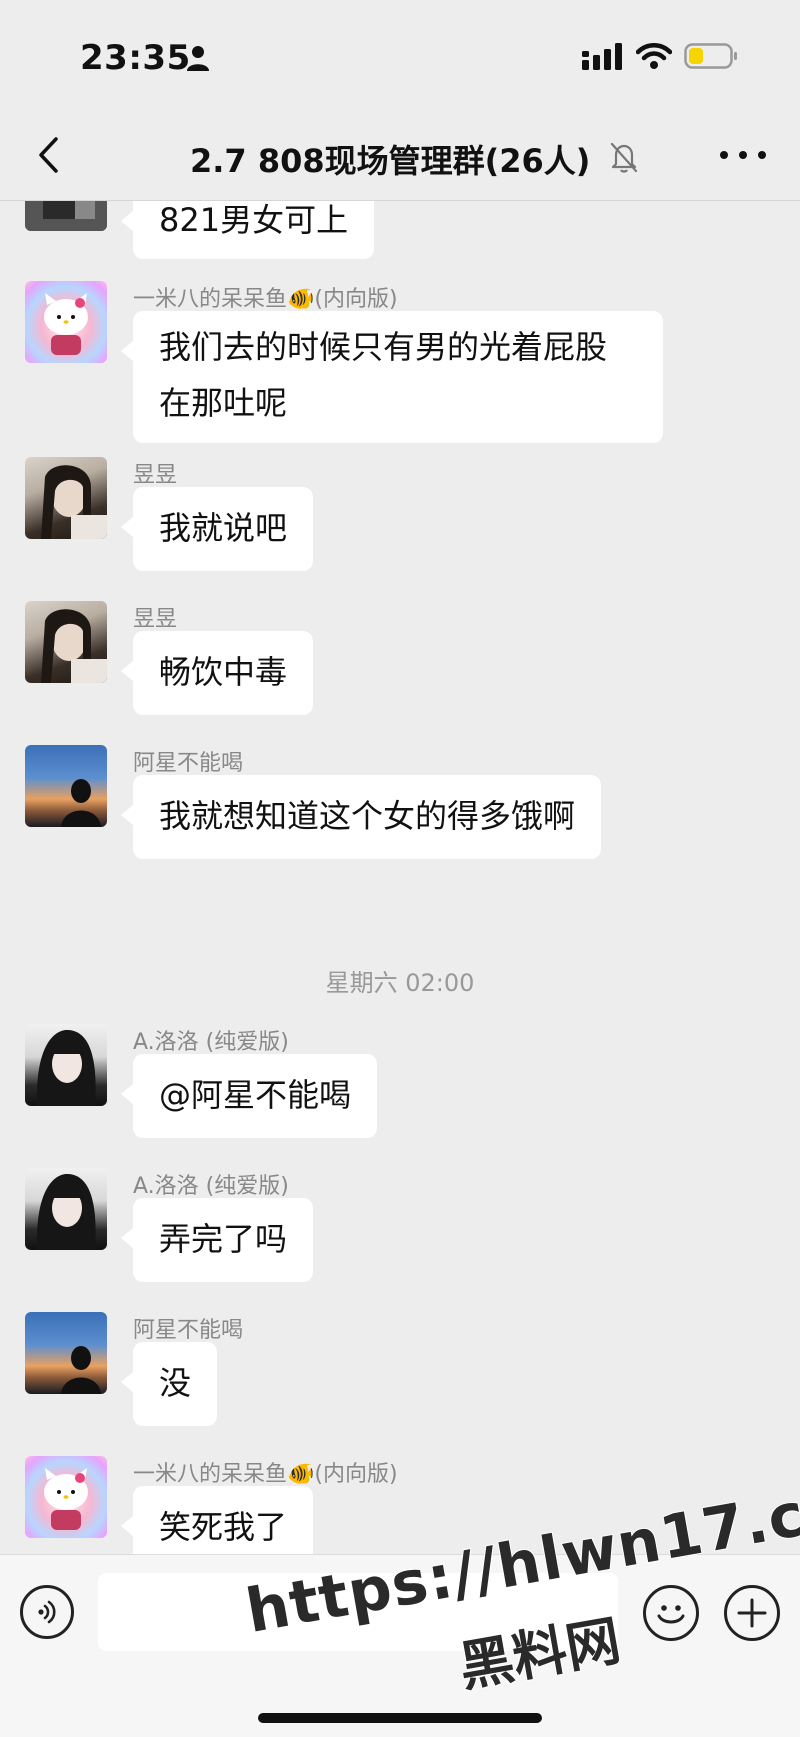 The width and height of the screenshot is (800, 1737). I want to click on message-text: 笑死我了, so click(223, 1527).